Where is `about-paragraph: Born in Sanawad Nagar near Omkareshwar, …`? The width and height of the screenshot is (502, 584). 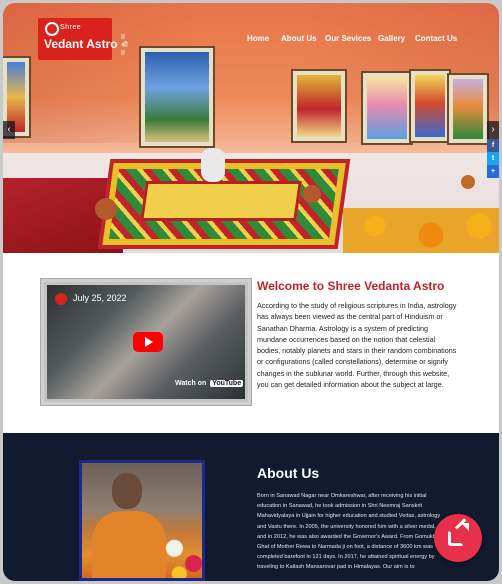
about-paragraph: Born in Sanawad Nagar near Omkareshwar, … is located at coordinates (349, 532).